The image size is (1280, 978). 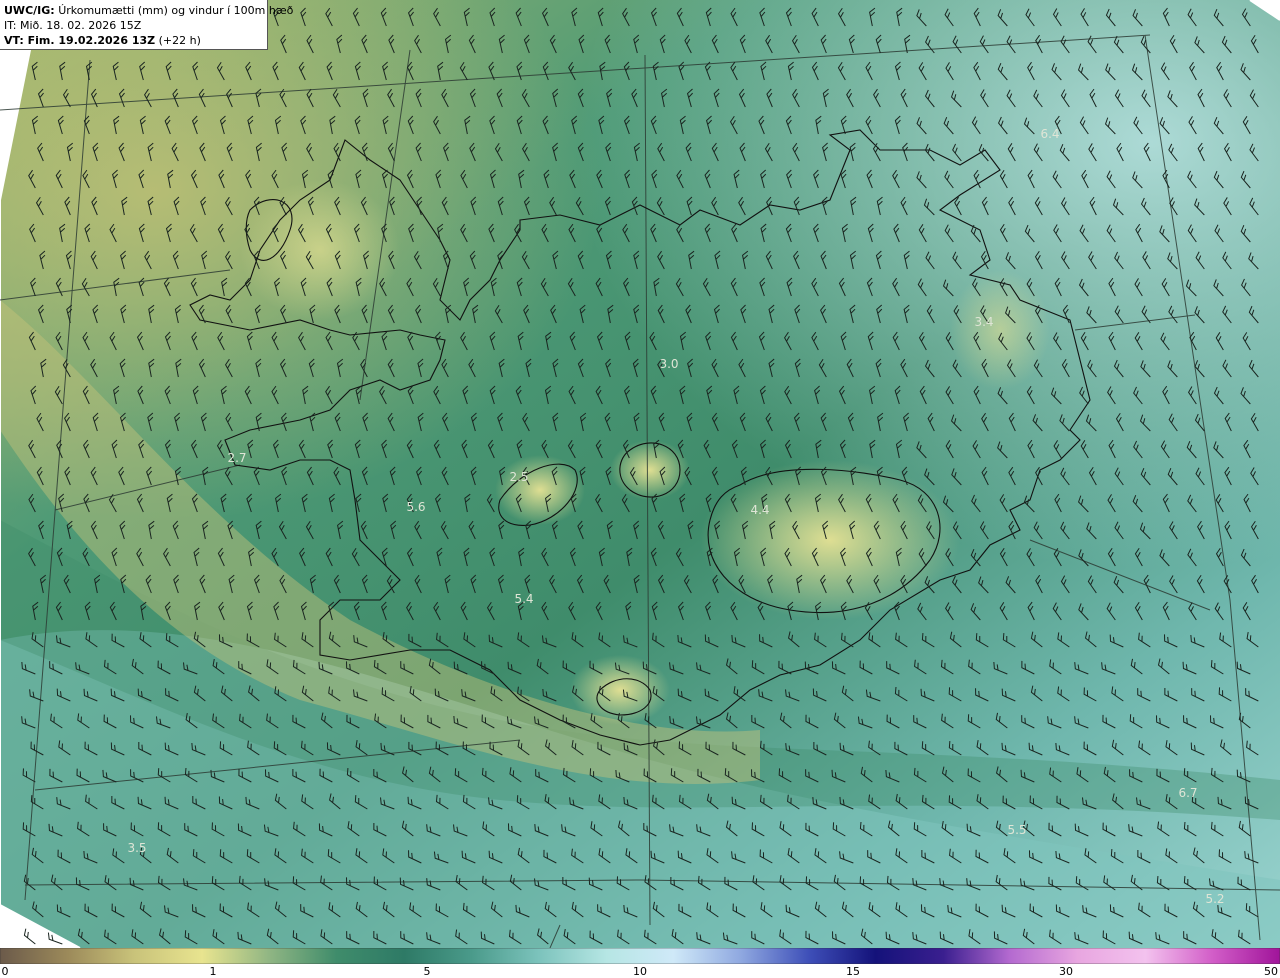 I want to click on map-value-label: 3.0, so click(x=668, y=364).